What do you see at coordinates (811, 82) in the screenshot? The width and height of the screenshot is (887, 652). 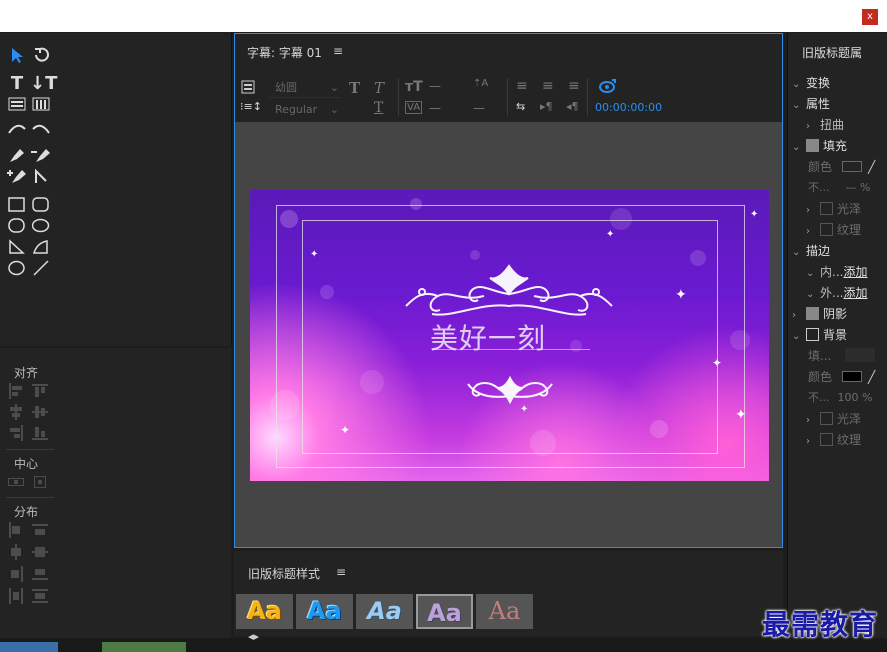 I see `transform-section: ⌄ 变换` at bounding box center [811, 82].